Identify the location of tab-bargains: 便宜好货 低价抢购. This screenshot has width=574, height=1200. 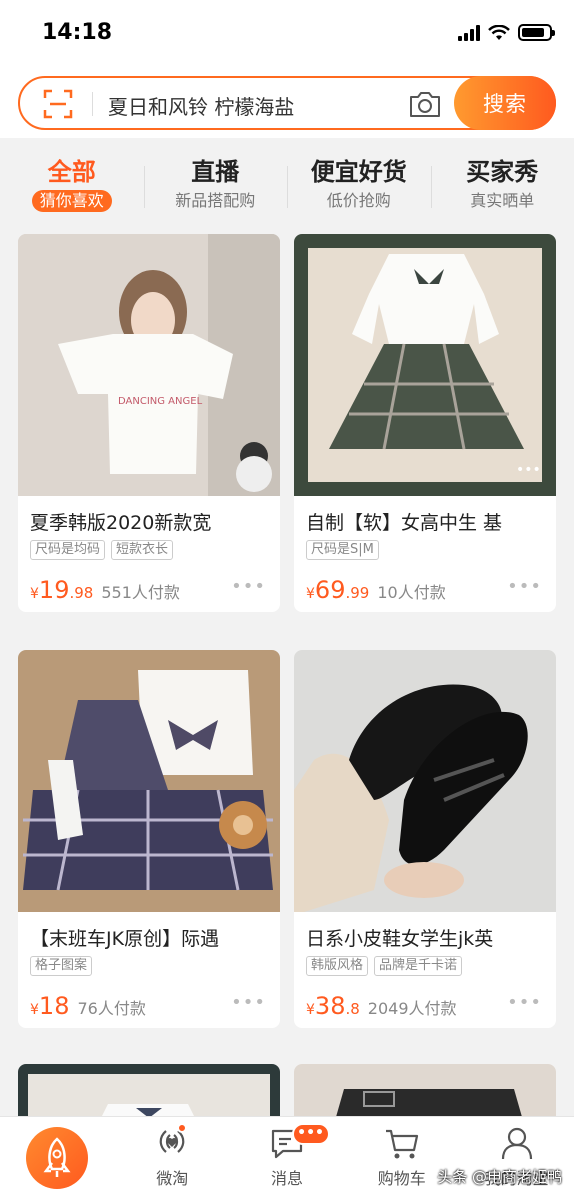
(359, 181).